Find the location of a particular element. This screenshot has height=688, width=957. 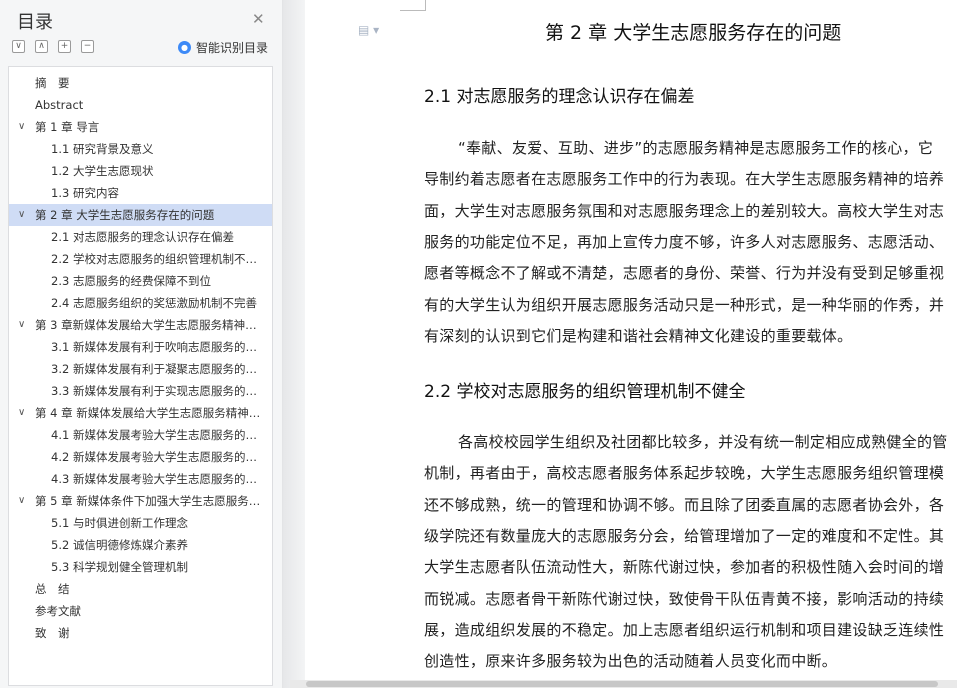

toc-section-item: 3.3 新媒体发展有利于实现志愿服务的常态化 is located at coordinates (140, 391).